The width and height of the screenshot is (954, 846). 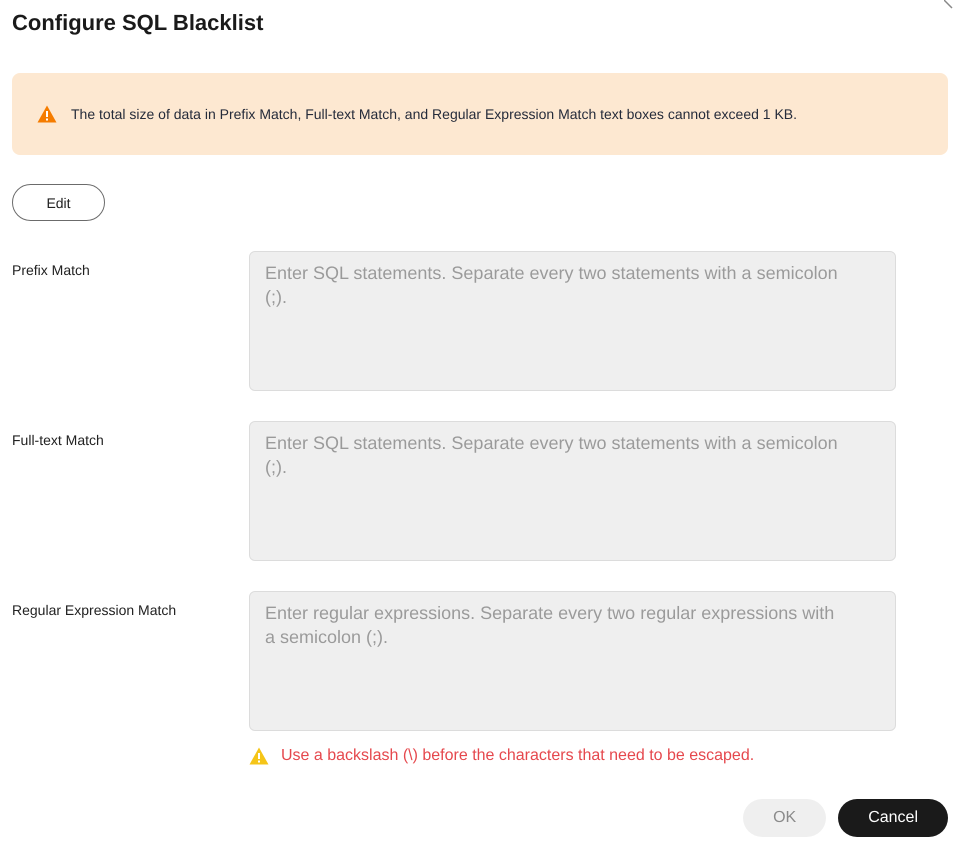 What do you see at coordinates (95, 610) in the screenshot?
I see `field-label: Regular Expression Match` at bounding box center [95, 610].